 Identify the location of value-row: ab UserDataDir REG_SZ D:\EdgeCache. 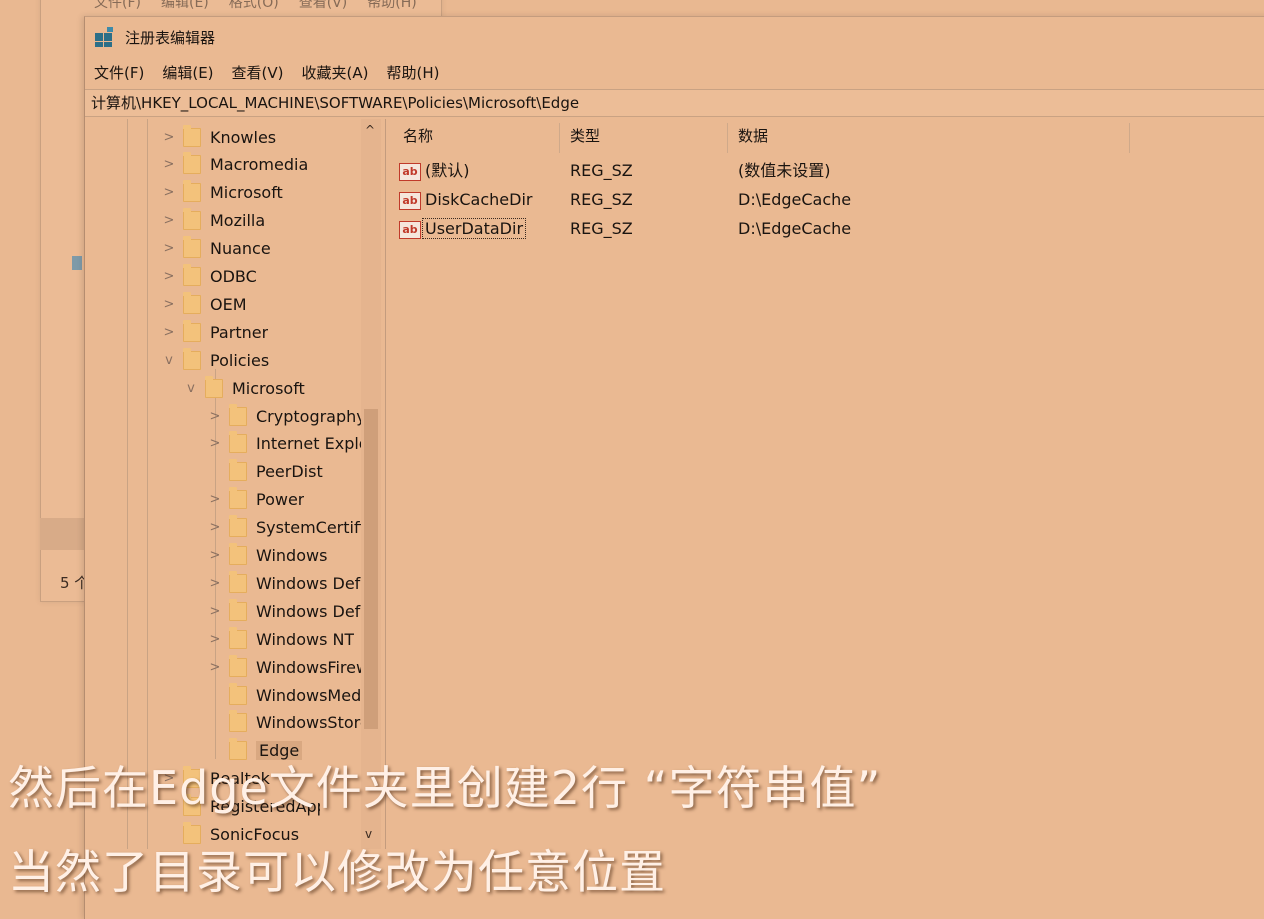
(823, 229).